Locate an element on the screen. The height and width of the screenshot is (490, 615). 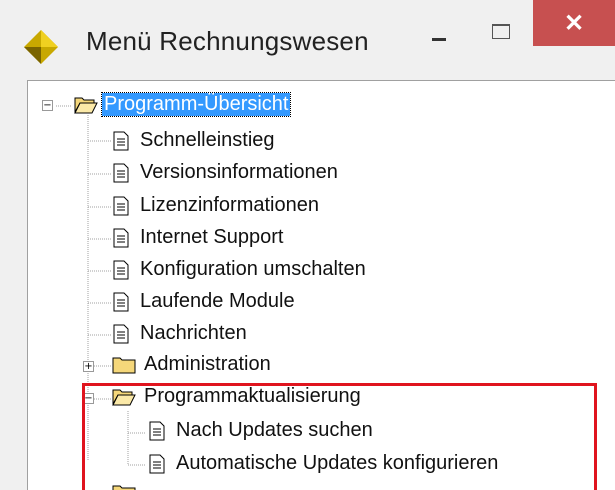
tree-item-label: Schnelleinstieg is located at coordinates (207, 140).